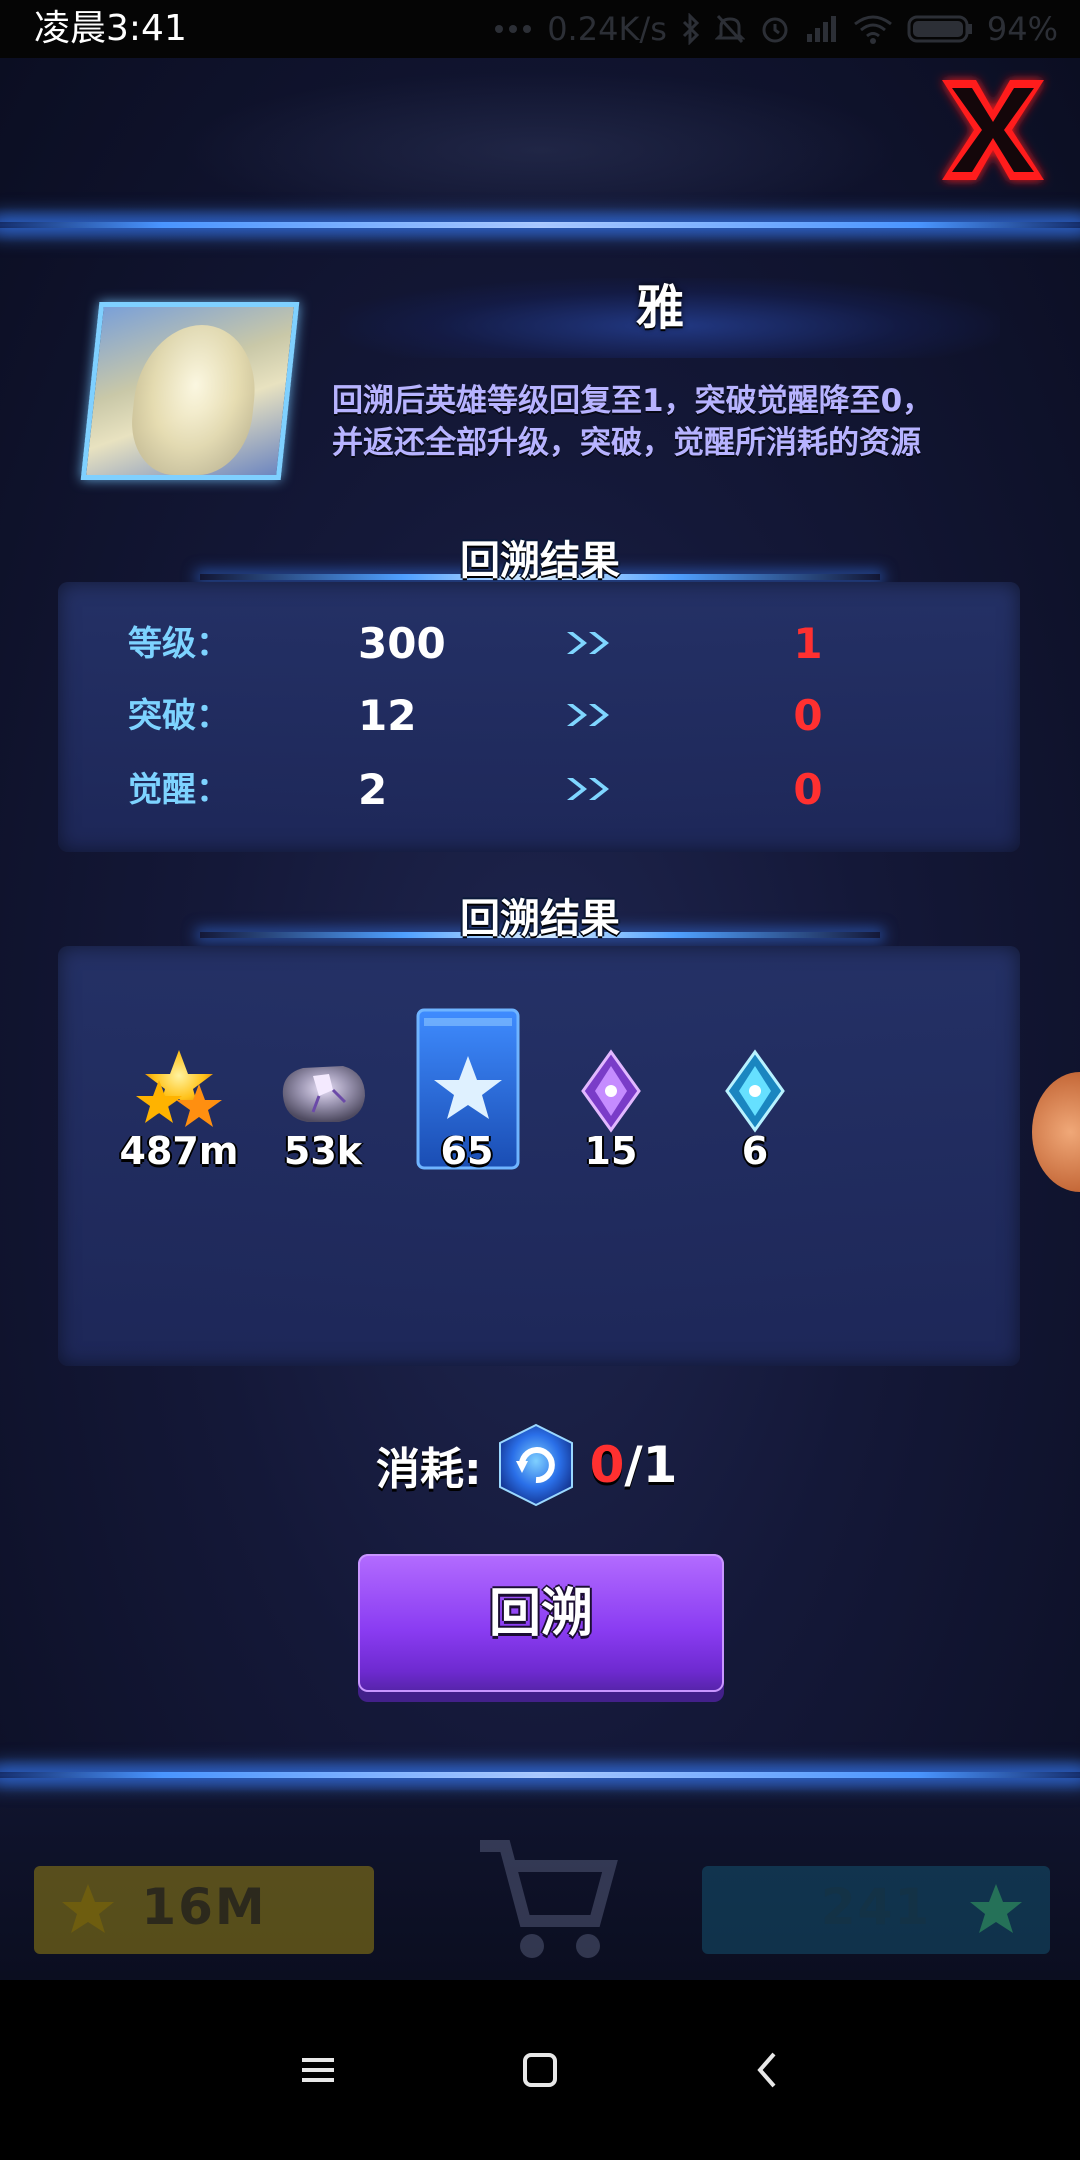 The image size is (1080, 2160). I want to click on battery-percent: 94%, so click(1022, 29).